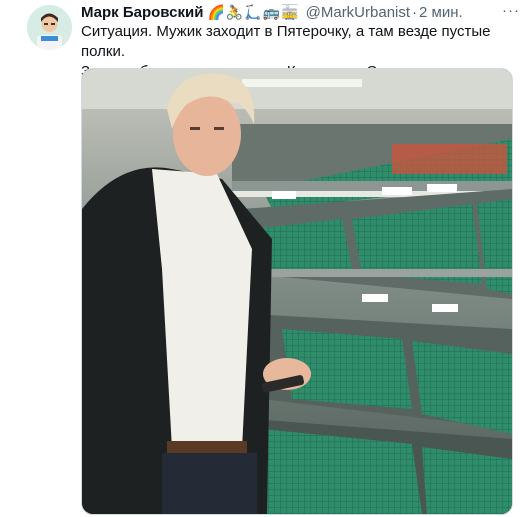  I want to click on author-emojis: 🌈🚴🛴🚌🚋, so click(253, 11).